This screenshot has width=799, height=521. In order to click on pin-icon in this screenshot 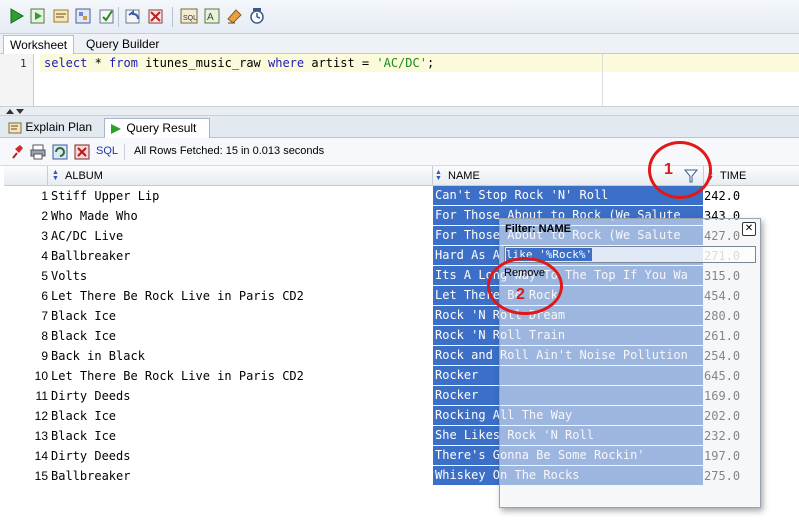, I will do `click(17, 152)`.